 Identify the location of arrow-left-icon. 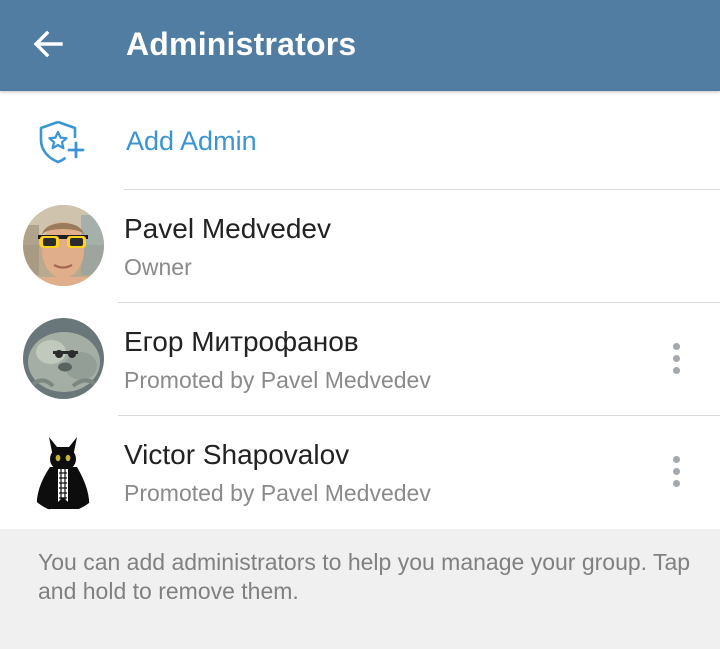
(48, 44).